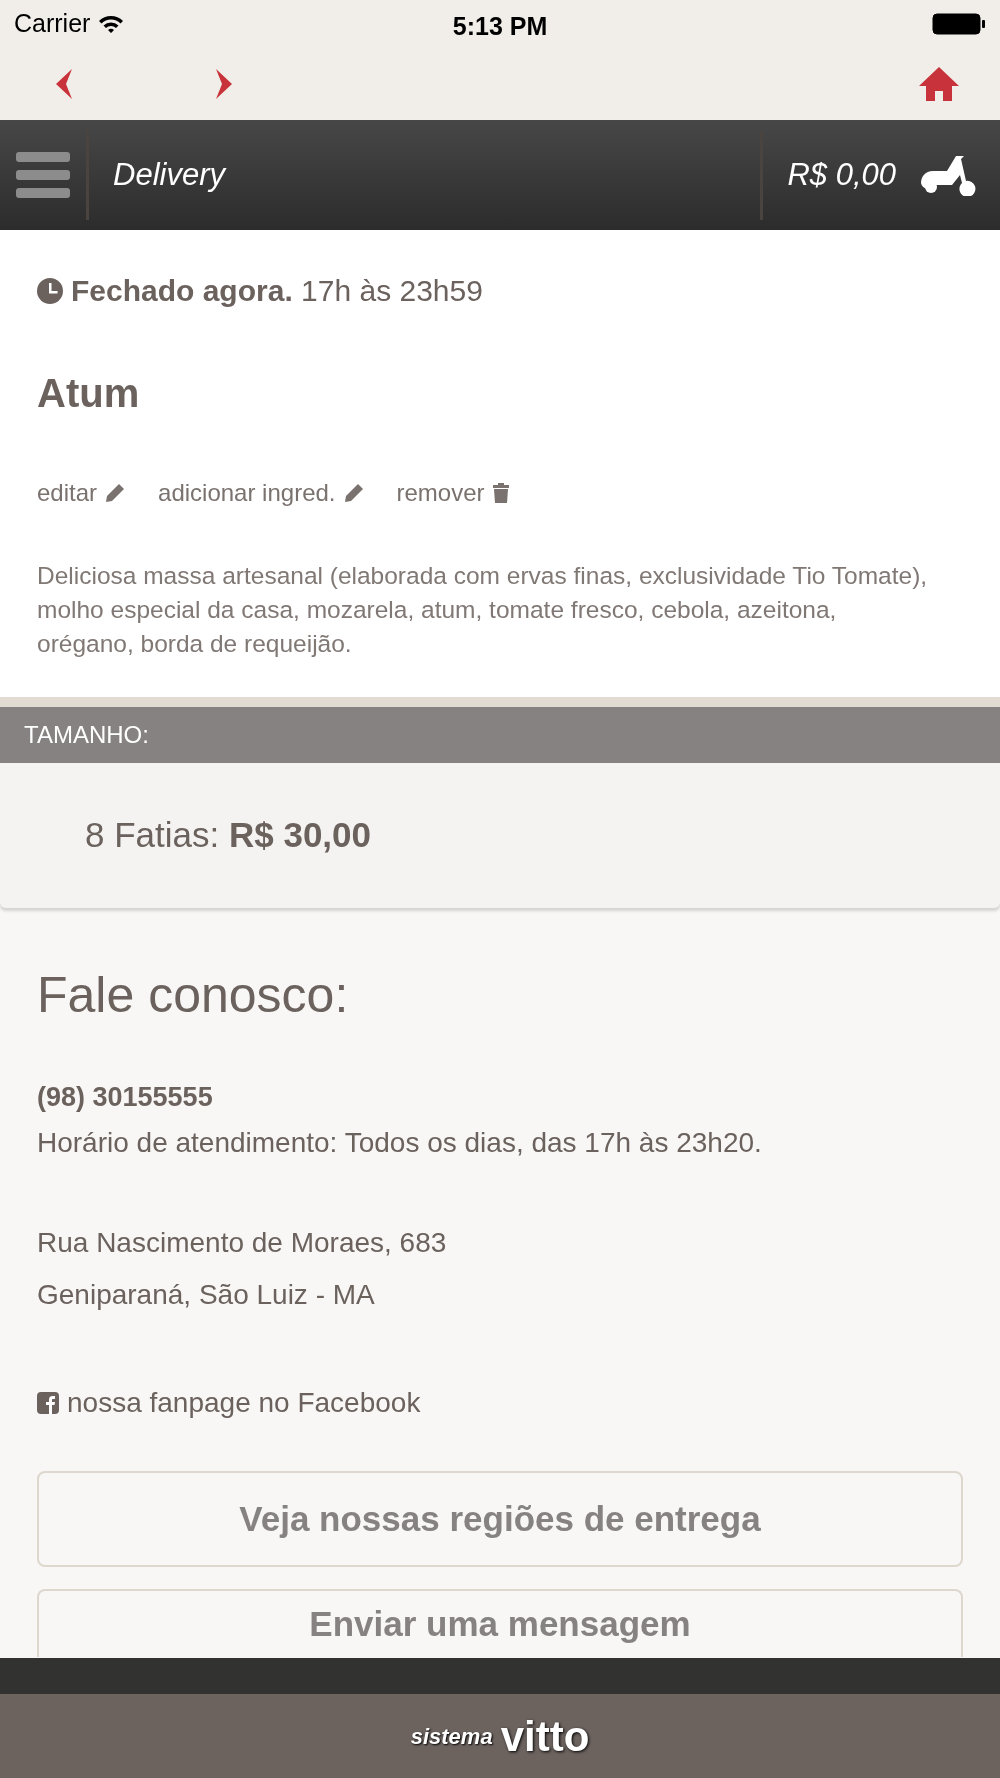 The width and height of the screenshot is (1000, 1778). Describe the element at coordinates (193, 995) in the screenshot. I see `contact-heading: Fale conosco:` at that location.